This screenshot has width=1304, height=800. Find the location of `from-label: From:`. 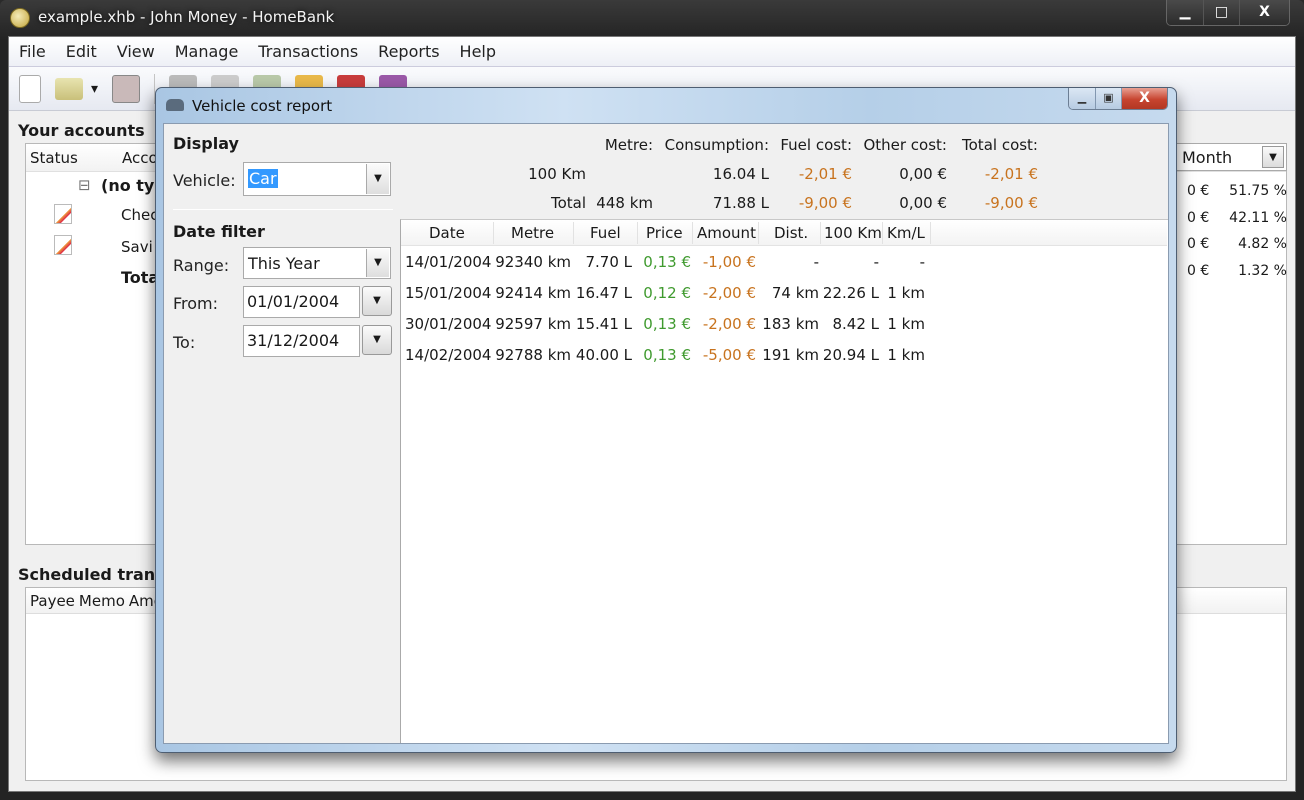

from-label: From: is located at coordinates (196, 303).